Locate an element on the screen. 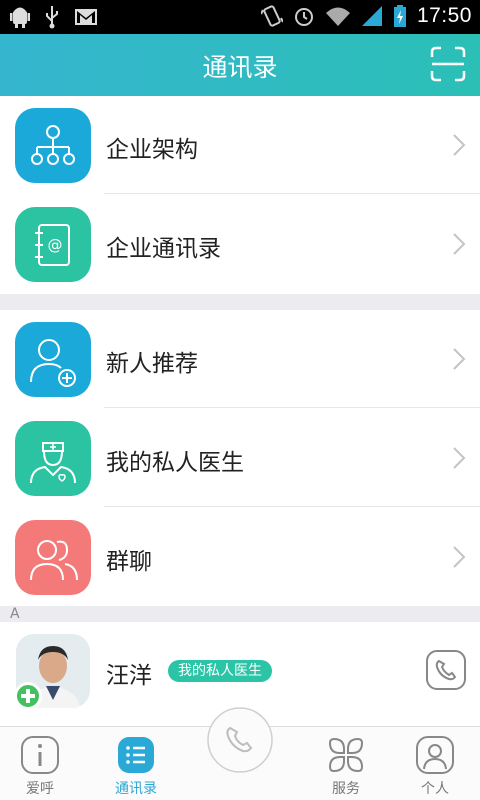  menu-item-group-chat: 群聊 is located at coordinates (240, 557).